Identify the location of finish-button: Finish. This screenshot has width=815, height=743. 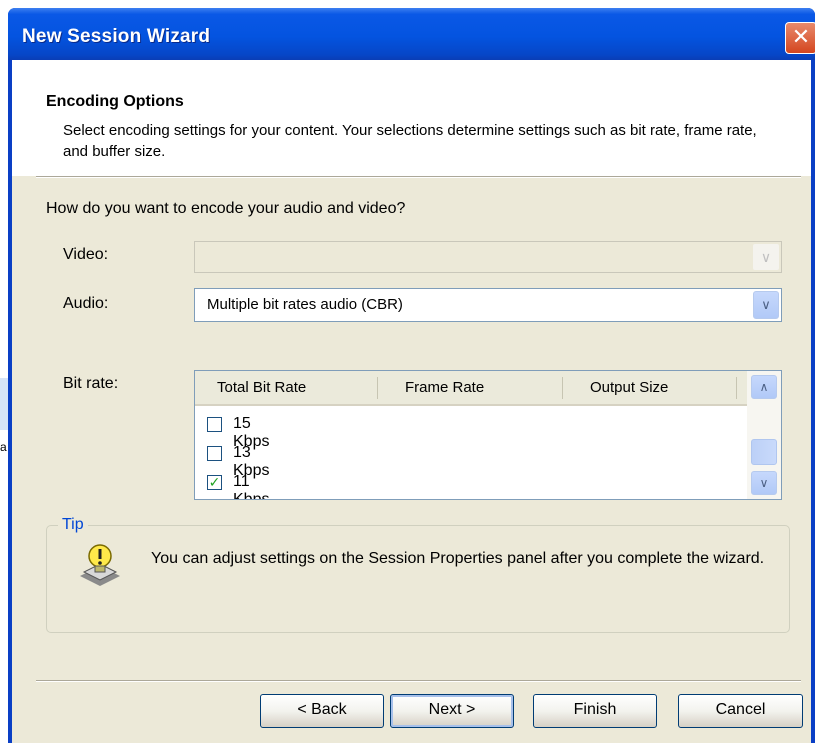
(595, 711).